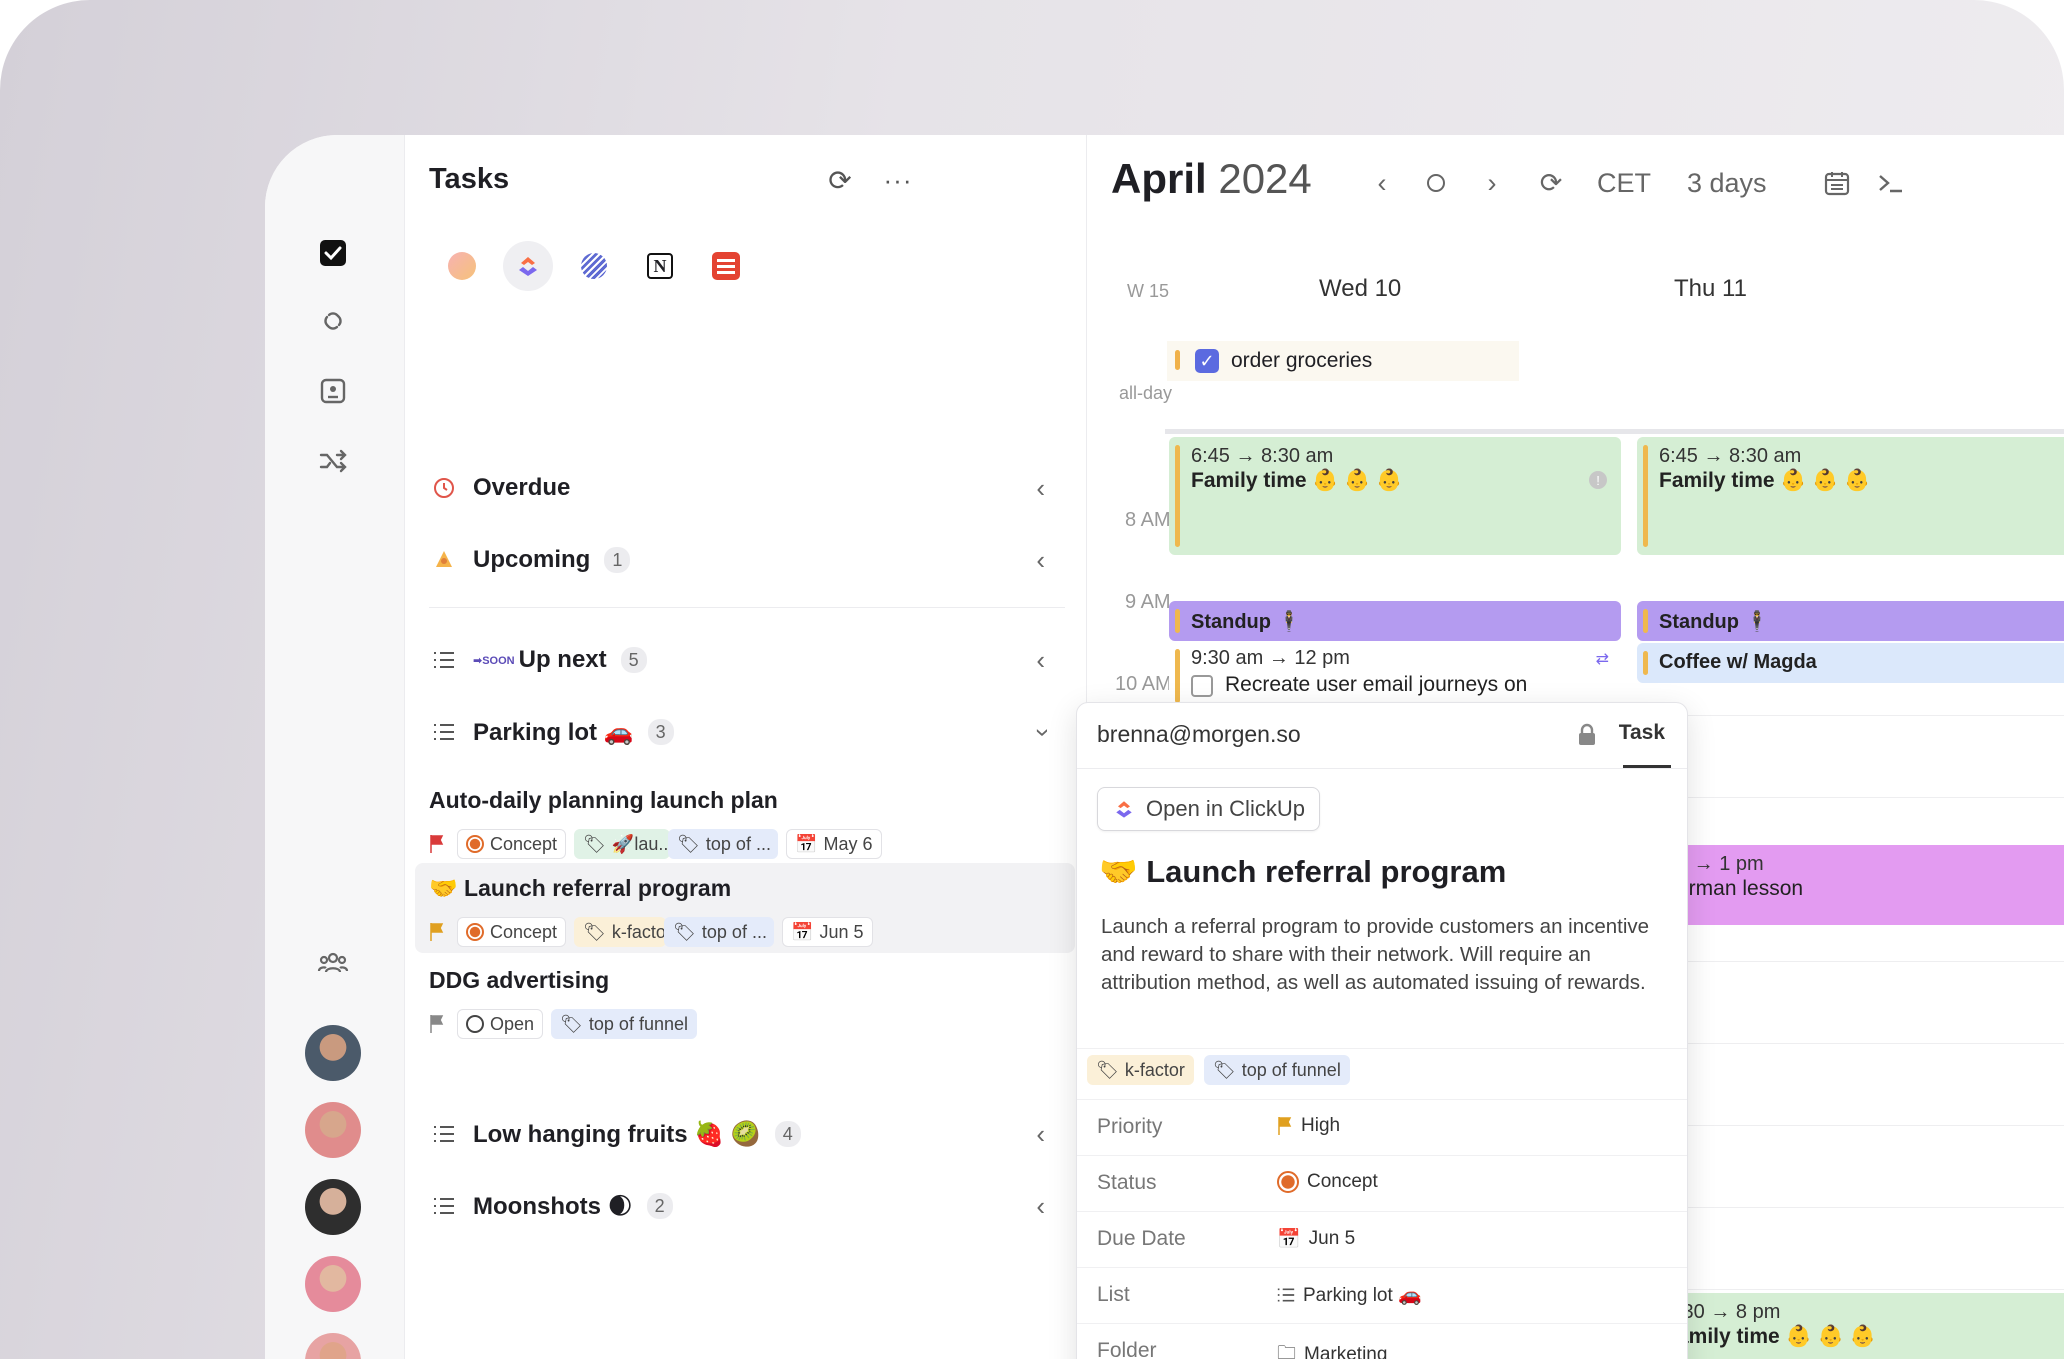 The width and height of the screenshot is (2064, 1359). What do you see at coordinates (1624, 183) in the screenshot?
I see `timezone-label: CET` at bounding box center [1624, 183].